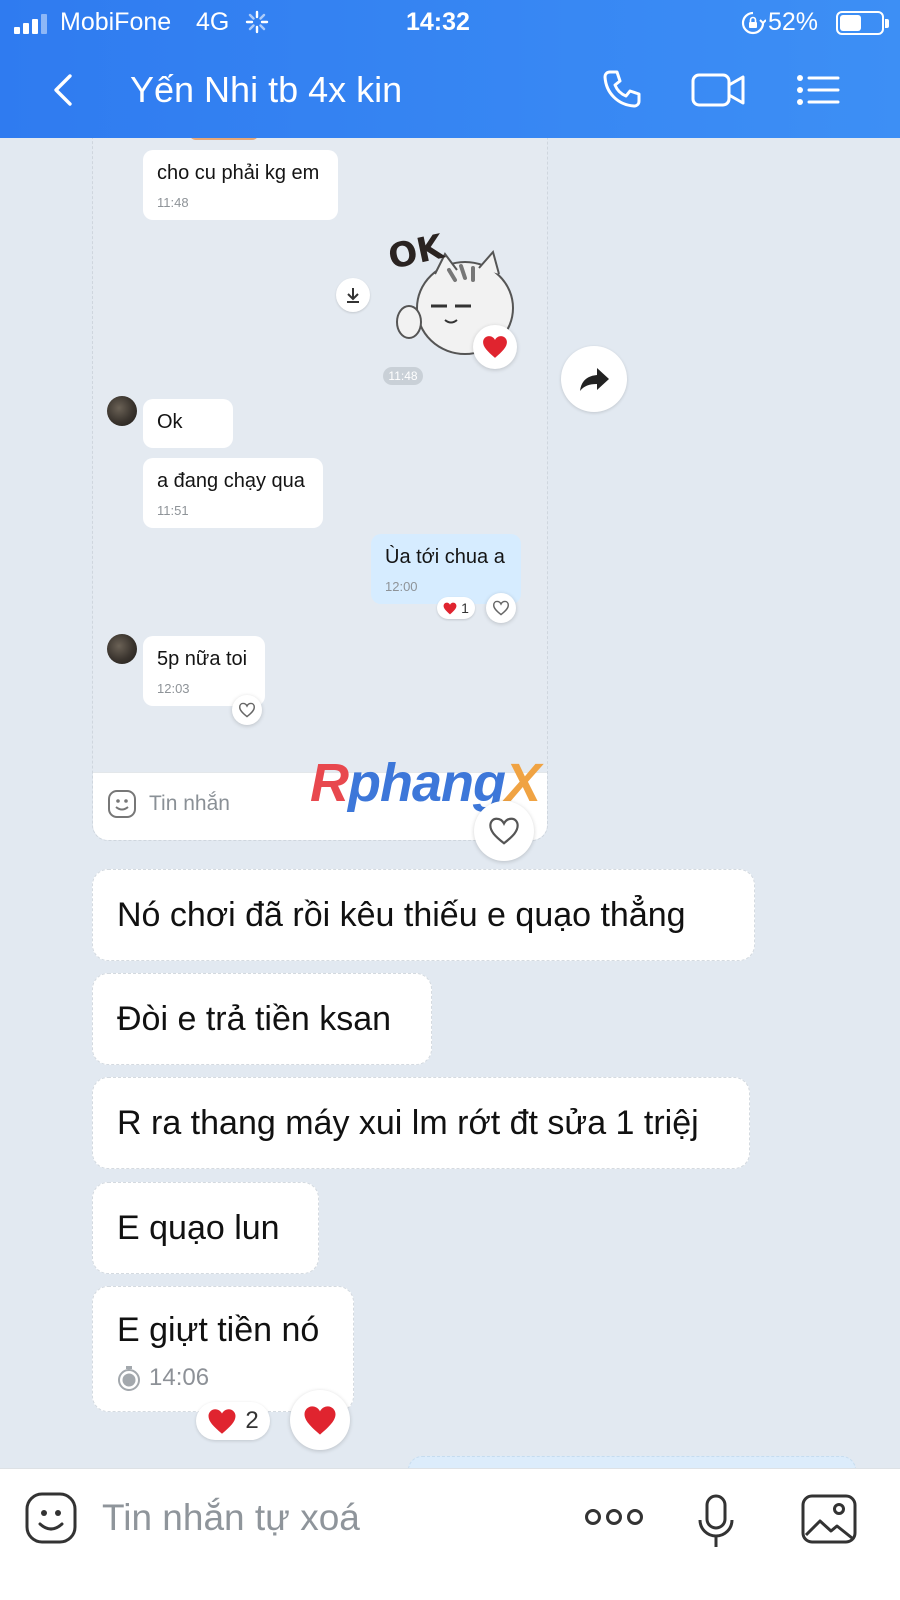 The image size is (900, 1600). Describe the element at coordinates (622, 90) in the screenshot. I see `phone-icon` at that location.